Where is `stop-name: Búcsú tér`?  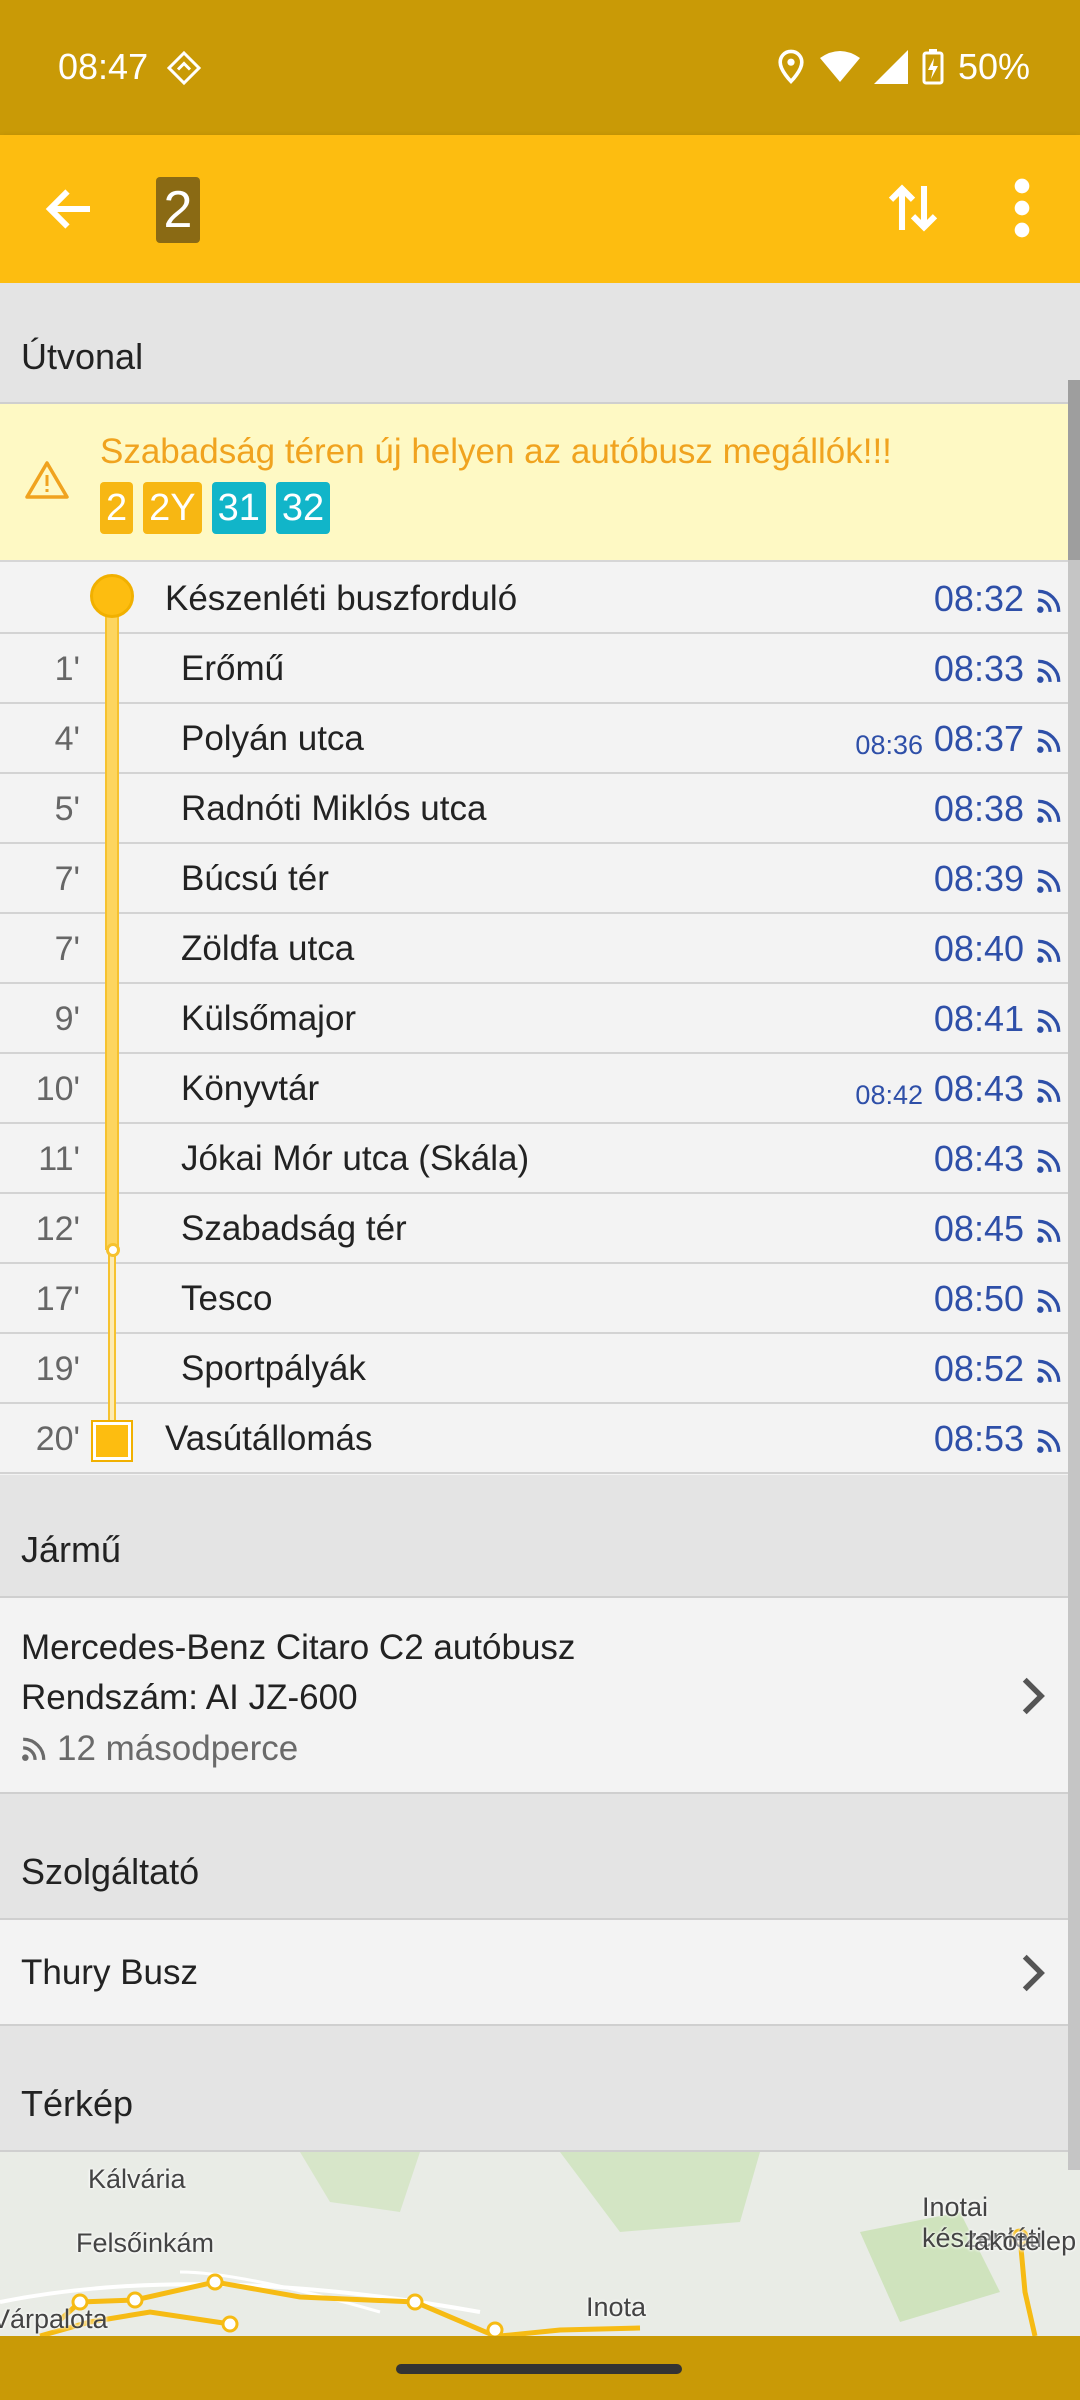
stop-name: Búcsú tér is located at coordinates (255, 878).